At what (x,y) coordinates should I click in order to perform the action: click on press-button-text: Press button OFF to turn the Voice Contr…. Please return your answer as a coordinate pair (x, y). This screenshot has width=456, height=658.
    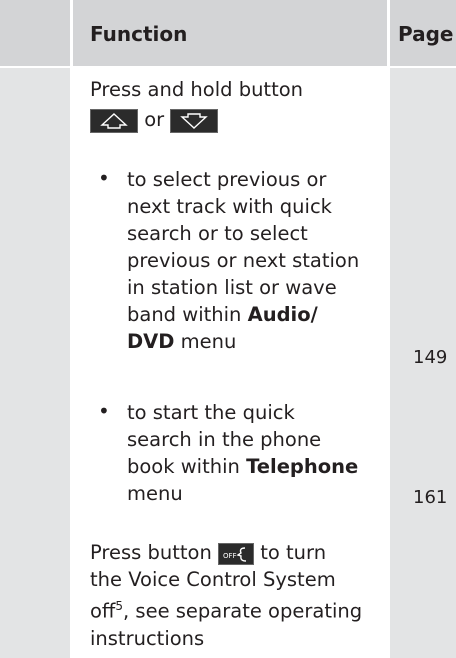
    Looking at the image, I should click on (226, 595).